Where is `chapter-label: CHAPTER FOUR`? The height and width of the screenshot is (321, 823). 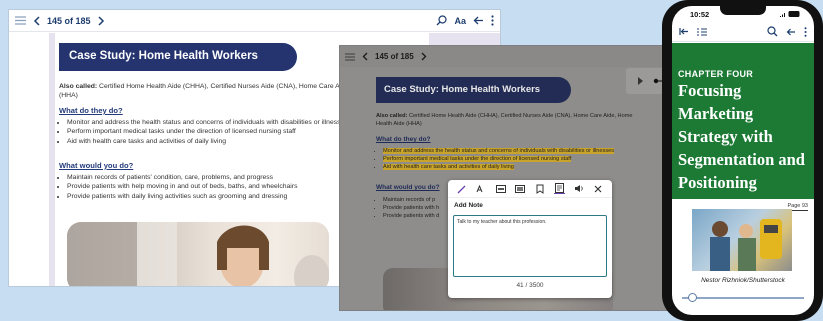 chapter-label: CHAPTER FOUR is located at coordinates (716, 74).